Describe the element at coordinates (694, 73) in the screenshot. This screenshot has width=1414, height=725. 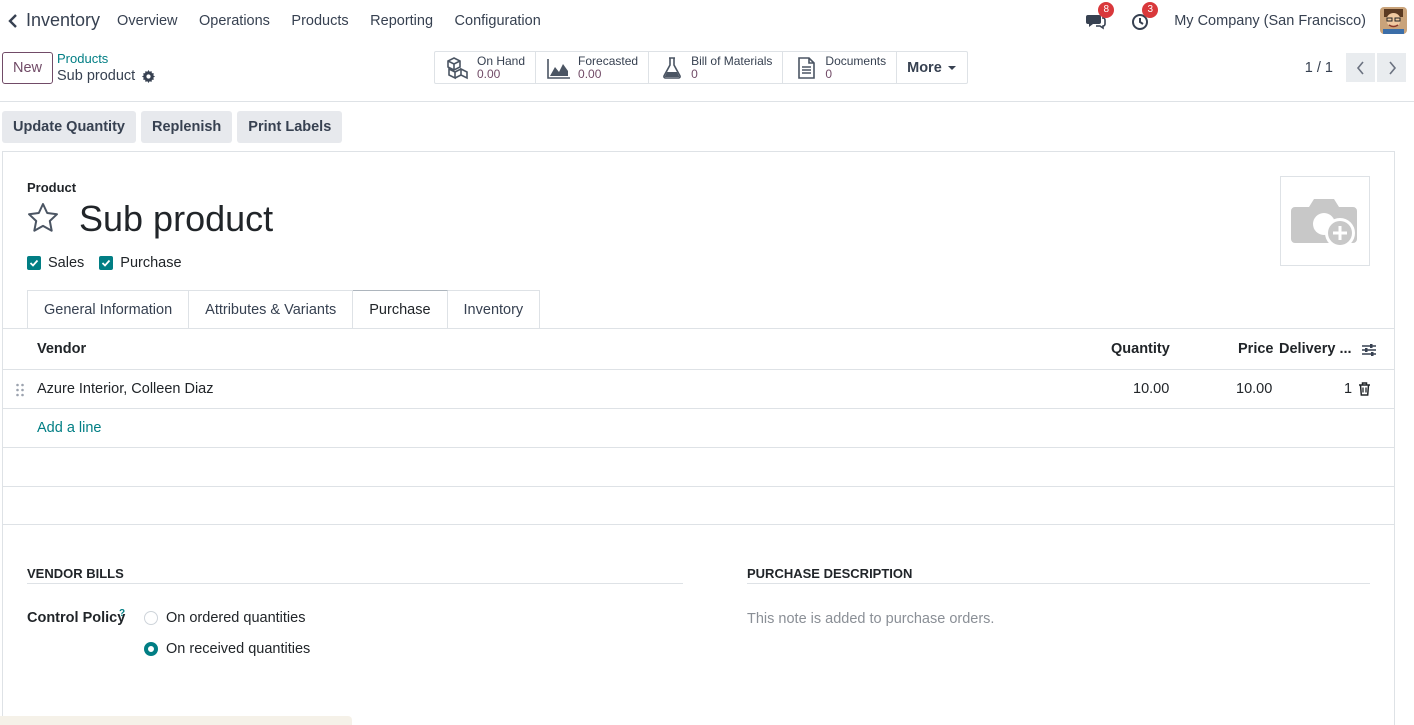
I see `bill-of-materials-value: 0` at that location.